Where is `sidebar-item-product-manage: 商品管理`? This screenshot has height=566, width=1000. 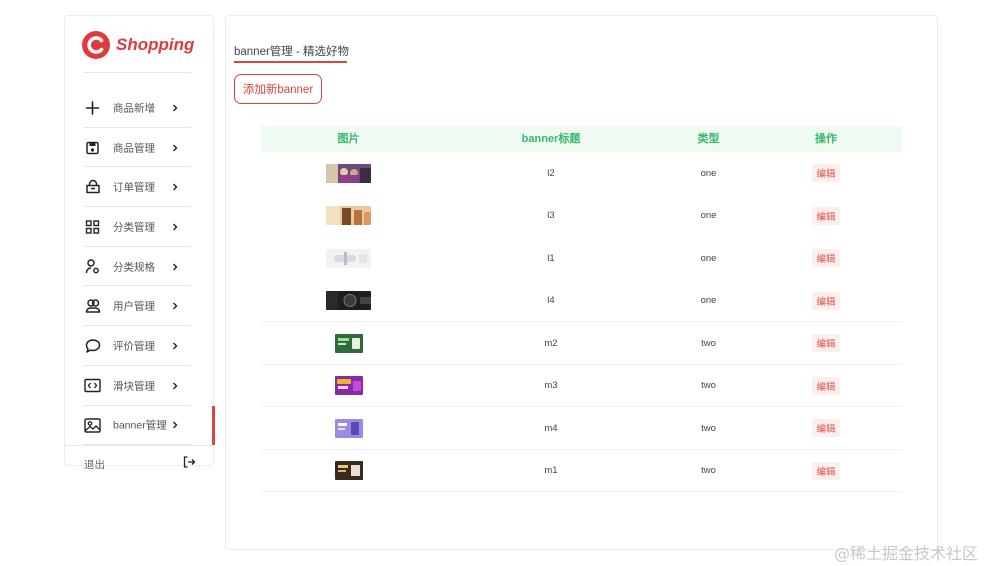
sidebar-item-product-manage: 商品管理 is located at coordinates (139, 148).